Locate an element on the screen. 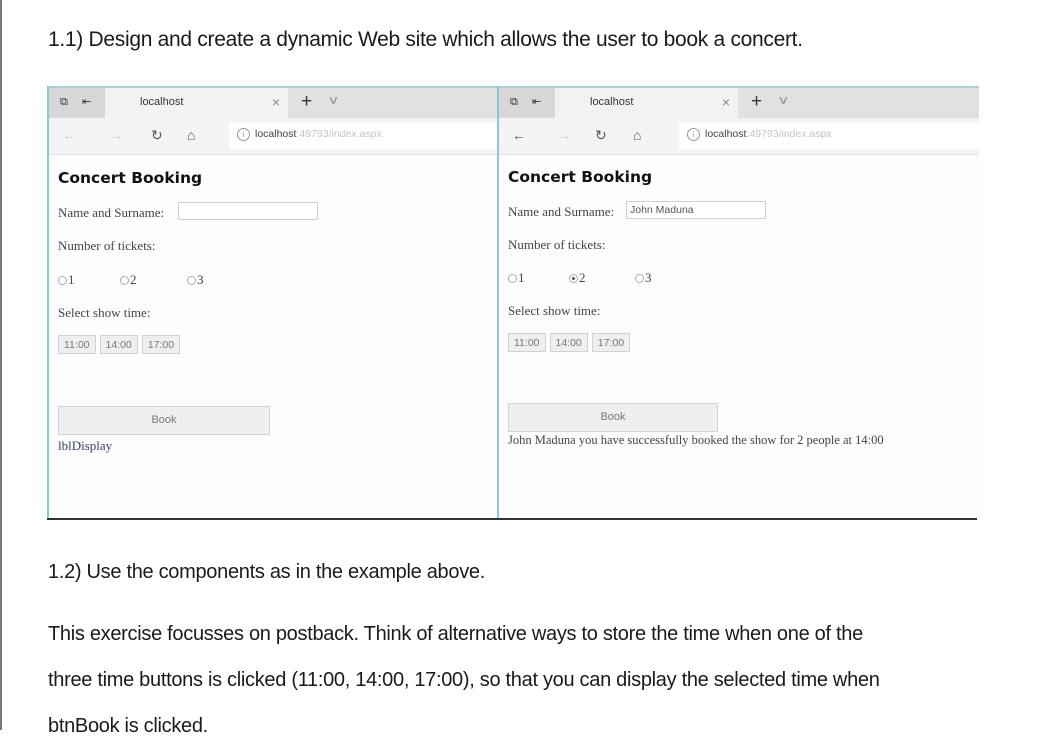 This screenshot has width=1056, height=738. radio-circle-selected is located at coordinates (573, 278).